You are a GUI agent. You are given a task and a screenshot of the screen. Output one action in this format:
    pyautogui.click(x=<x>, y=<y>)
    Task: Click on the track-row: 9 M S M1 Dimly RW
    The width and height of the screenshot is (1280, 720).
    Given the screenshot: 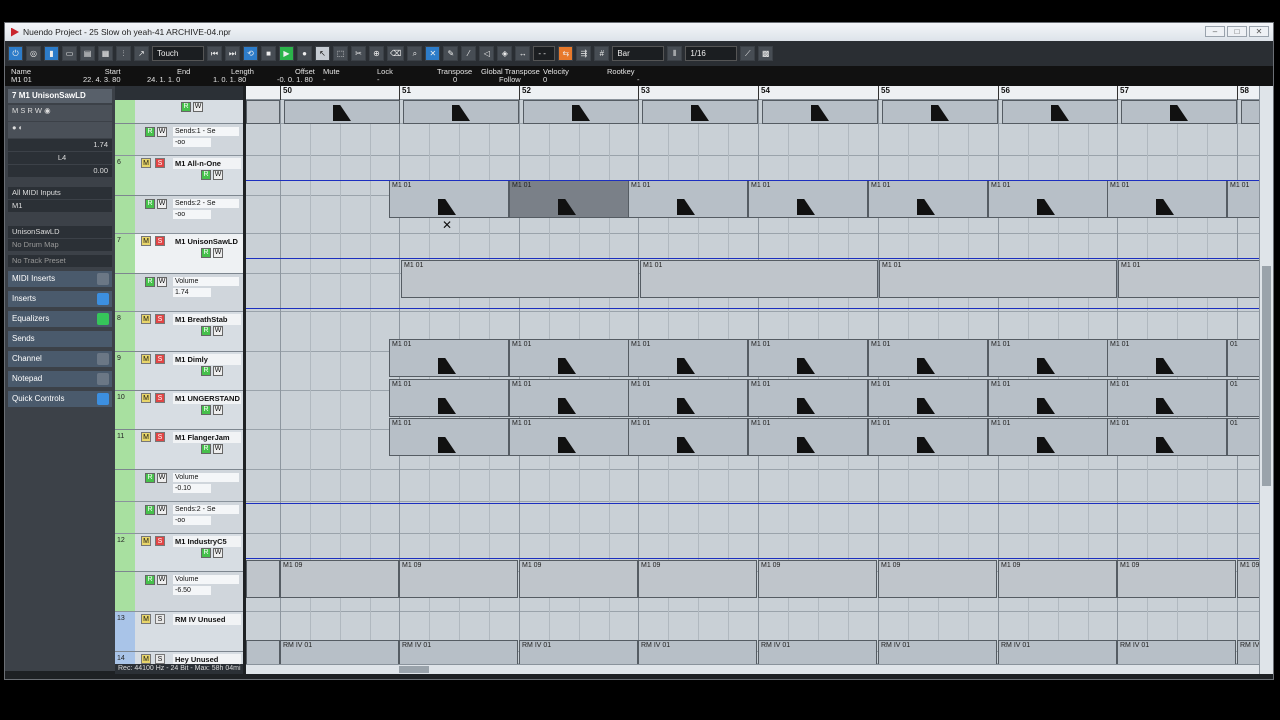 What is the action you would take?
    pyautogui.click(x=179, y=371)
    